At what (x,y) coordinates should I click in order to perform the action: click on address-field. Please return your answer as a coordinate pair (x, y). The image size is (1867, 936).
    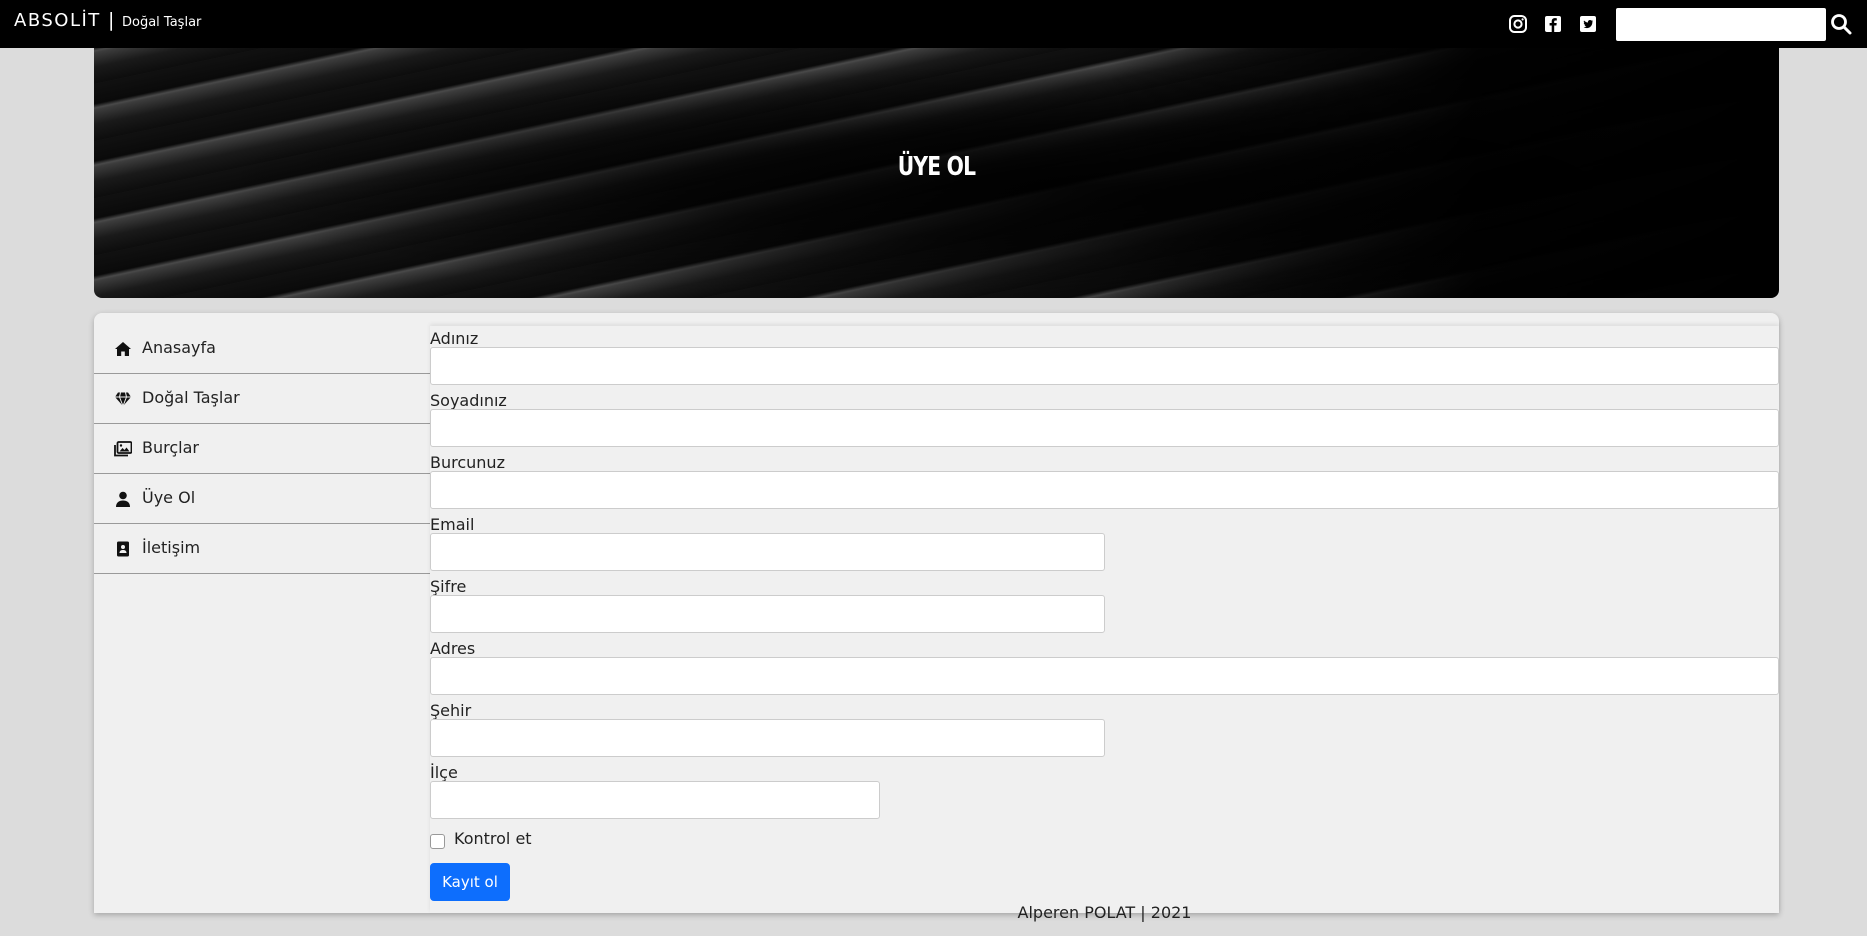
    Looking at the image, I should click on (1104, 676).